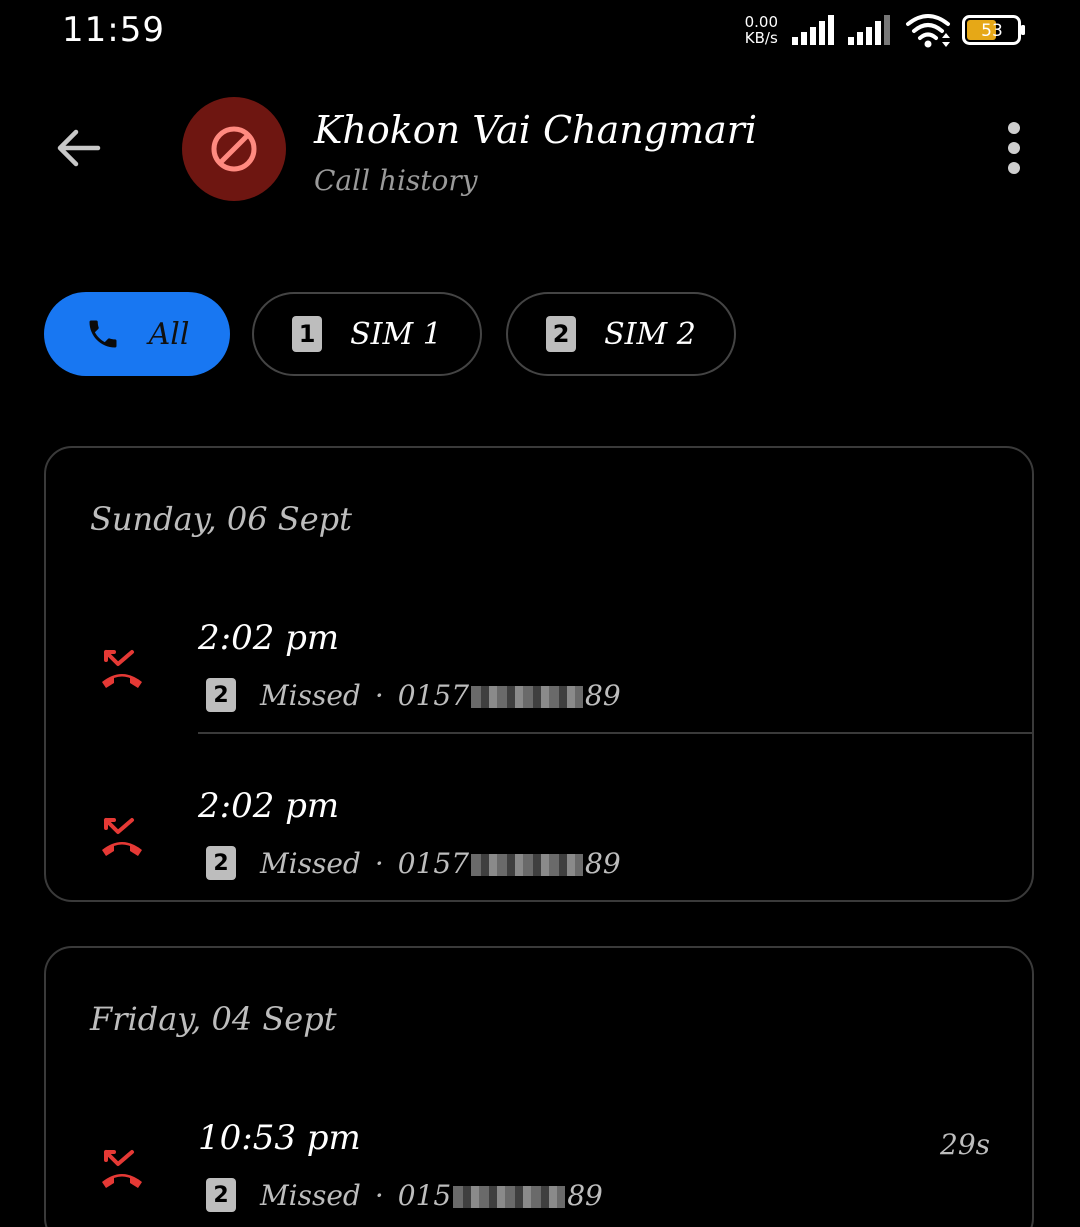  I want to click on network-speed-unit: KB/s, so click(761, 38).